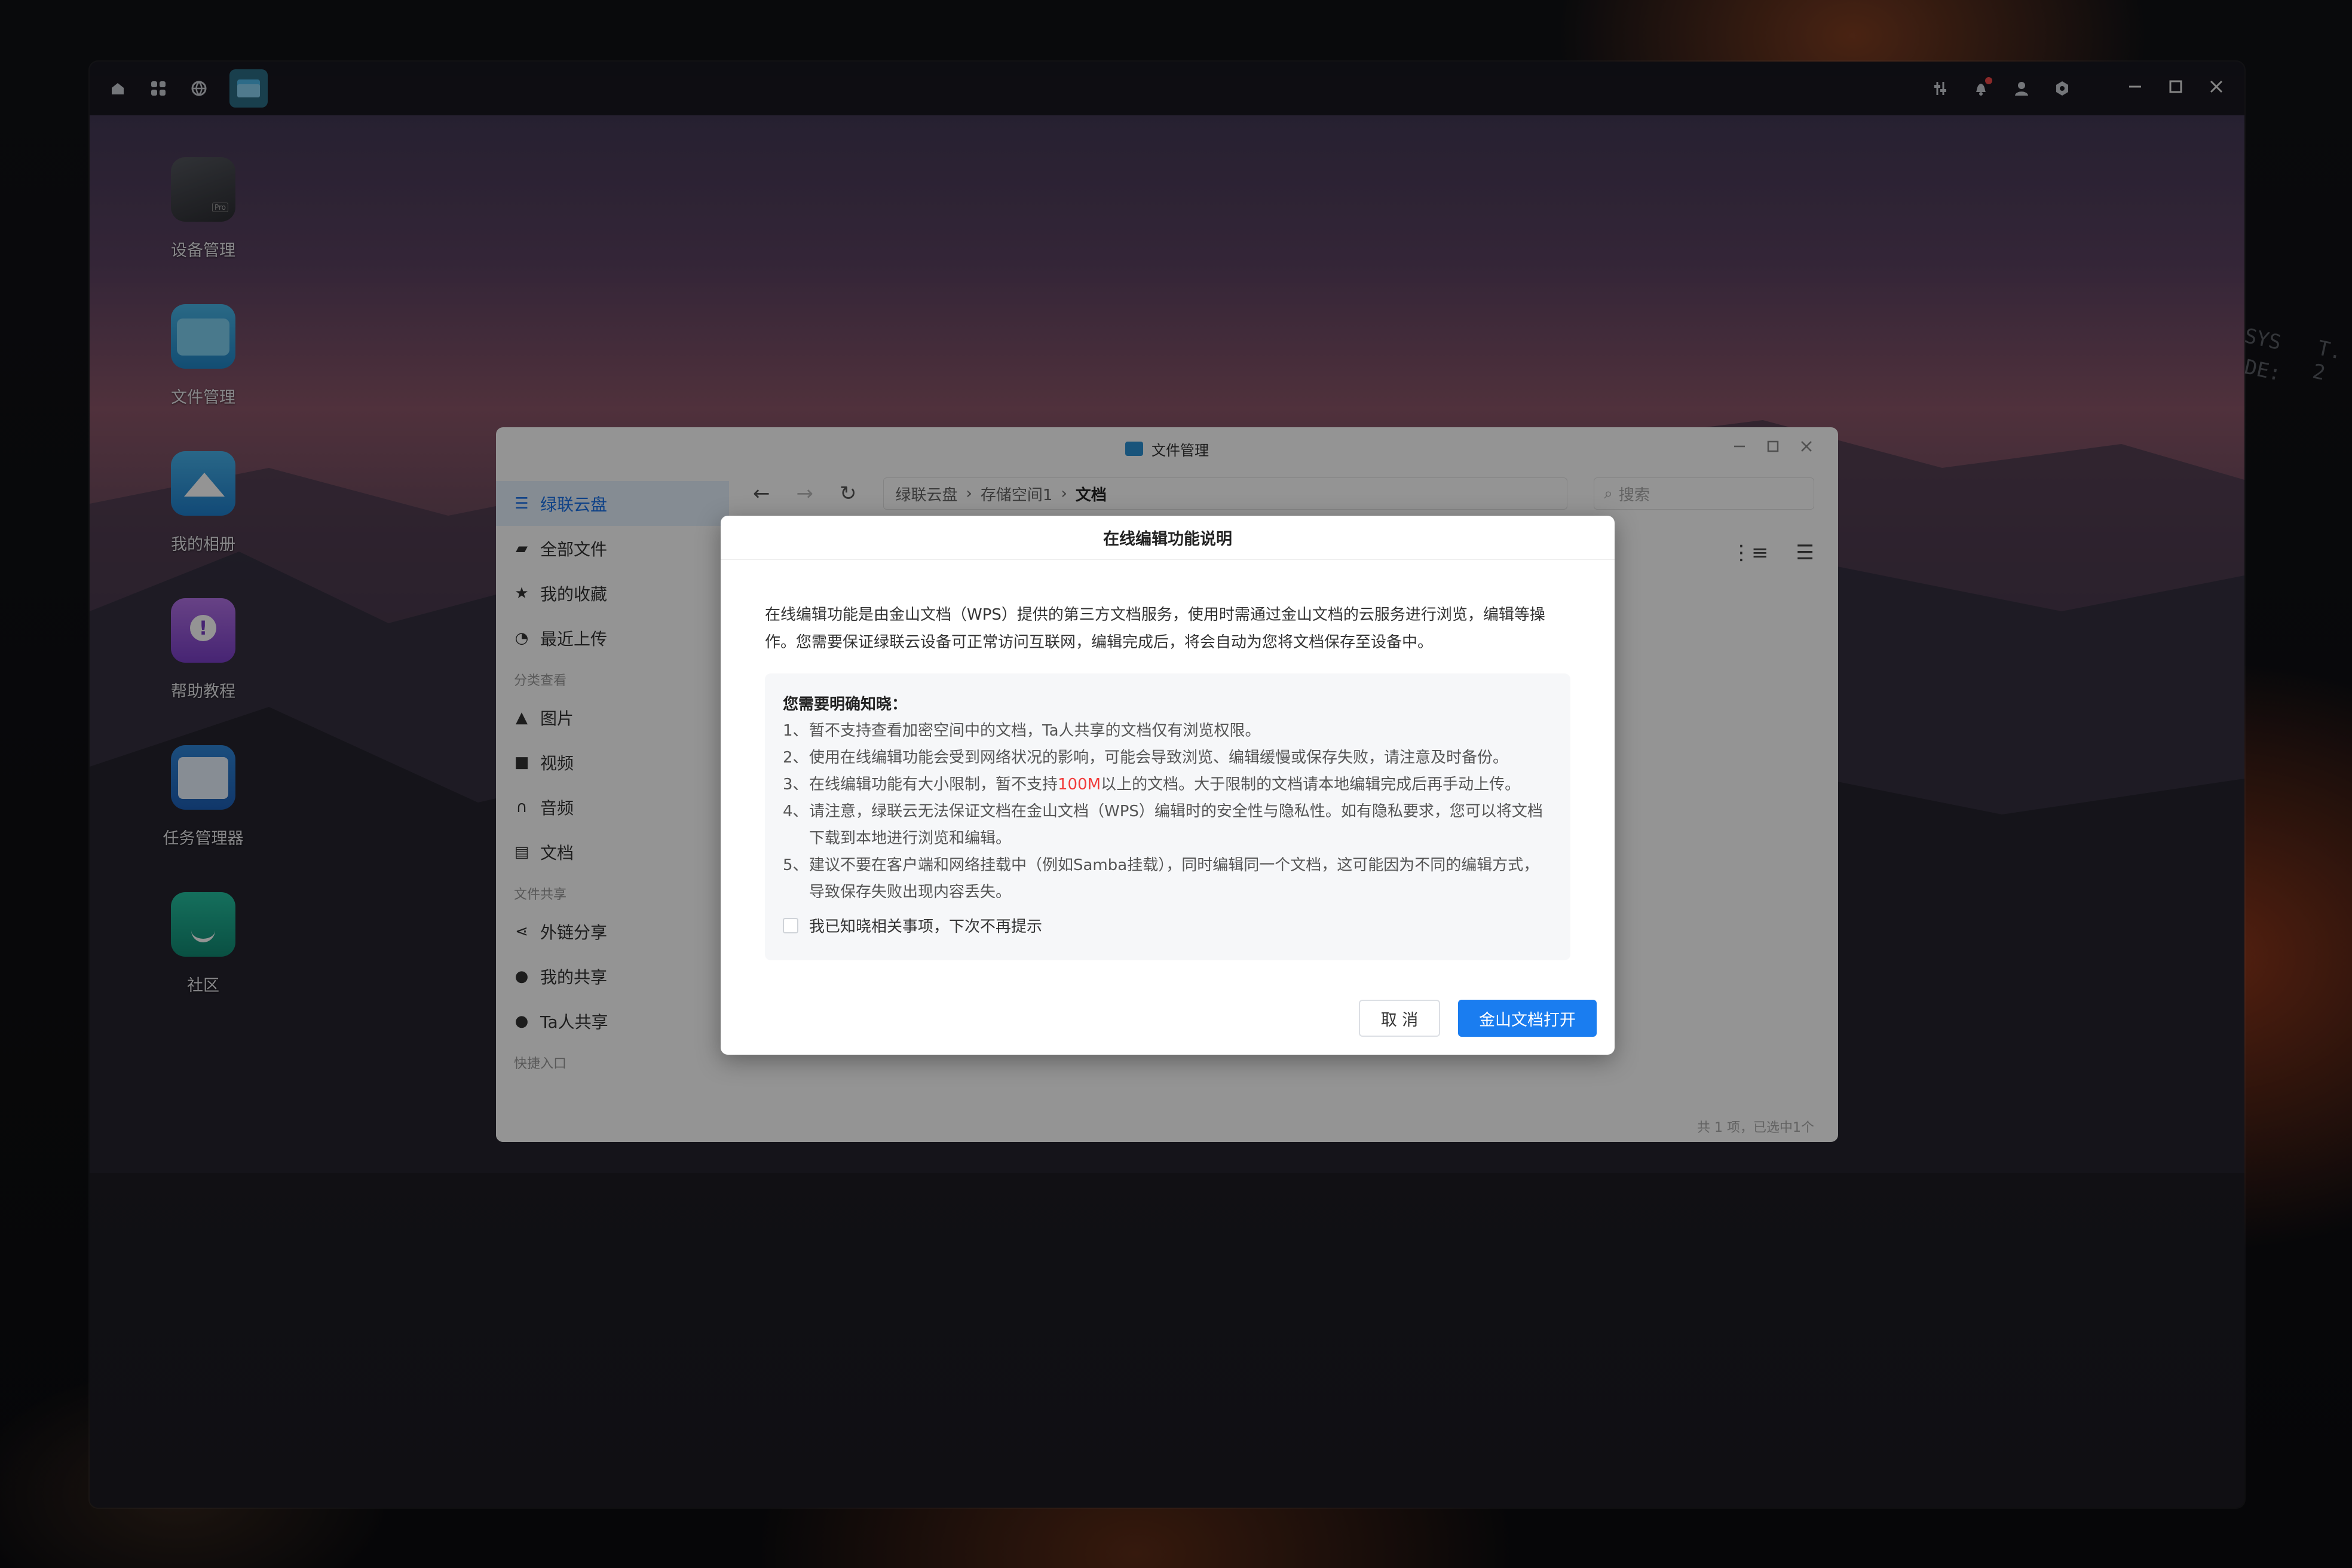 This screenshot has width=2352, height=1568. I want to click on notice-number: 4、, so click(796, 811).